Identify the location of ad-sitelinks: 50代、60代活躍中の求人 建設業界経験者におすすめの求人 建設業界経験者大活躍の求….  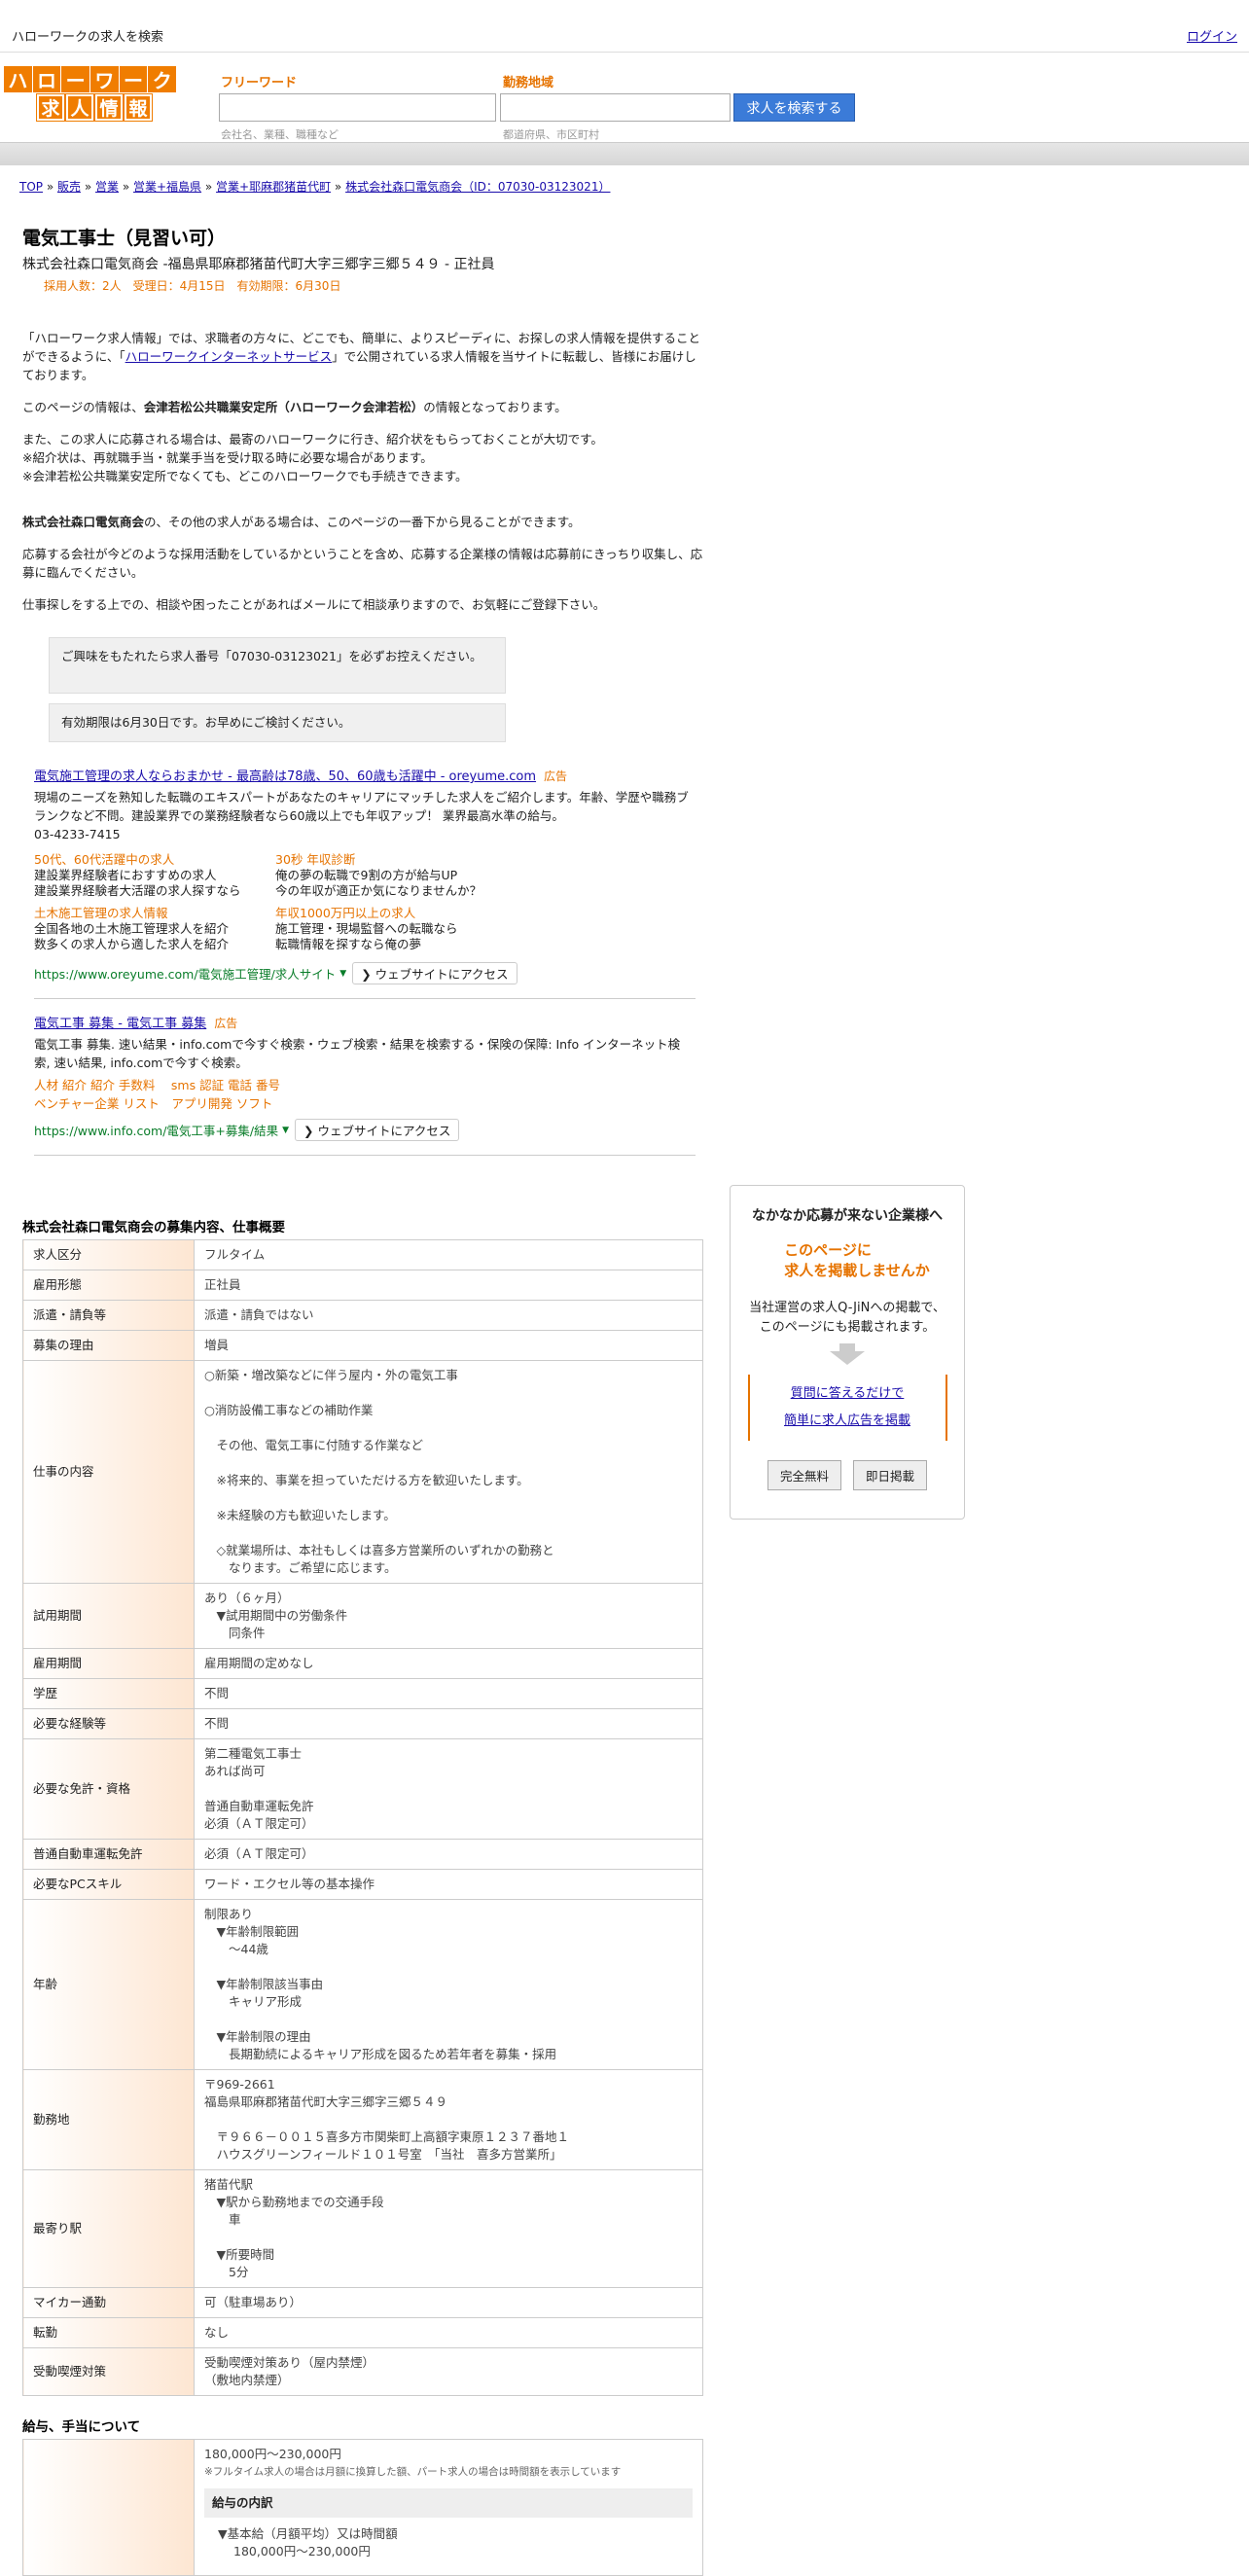
(365, 902).